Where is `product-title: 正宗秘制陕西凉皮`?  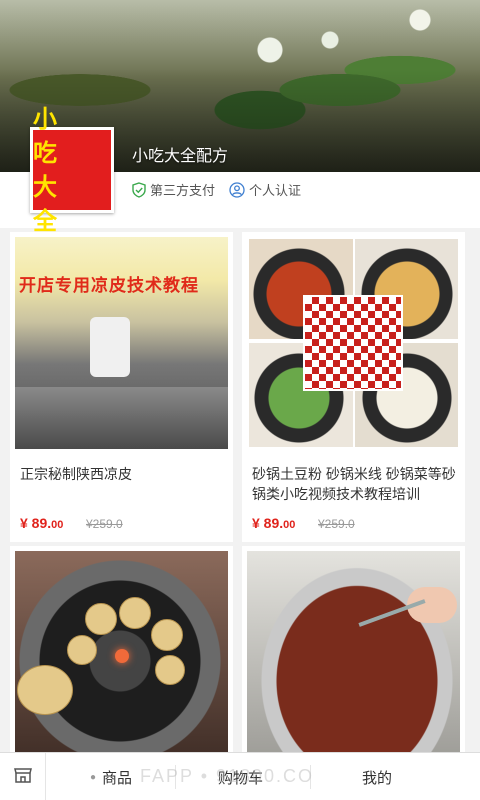
product-title: 正宗秘制陕西凉皮 is located at coordinates (122, 474).